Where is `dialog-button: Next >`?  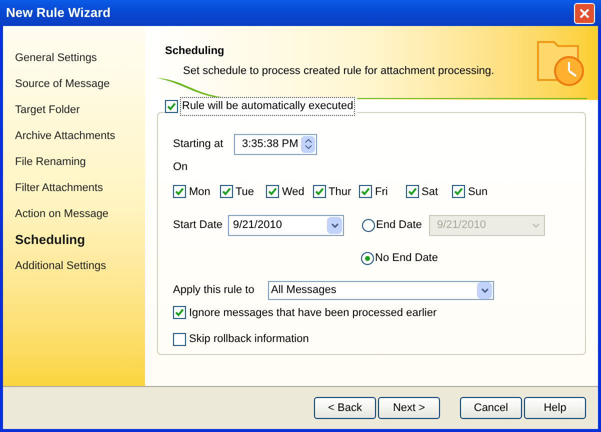
dialog-button: Next > is located at coordinates (409, 408).